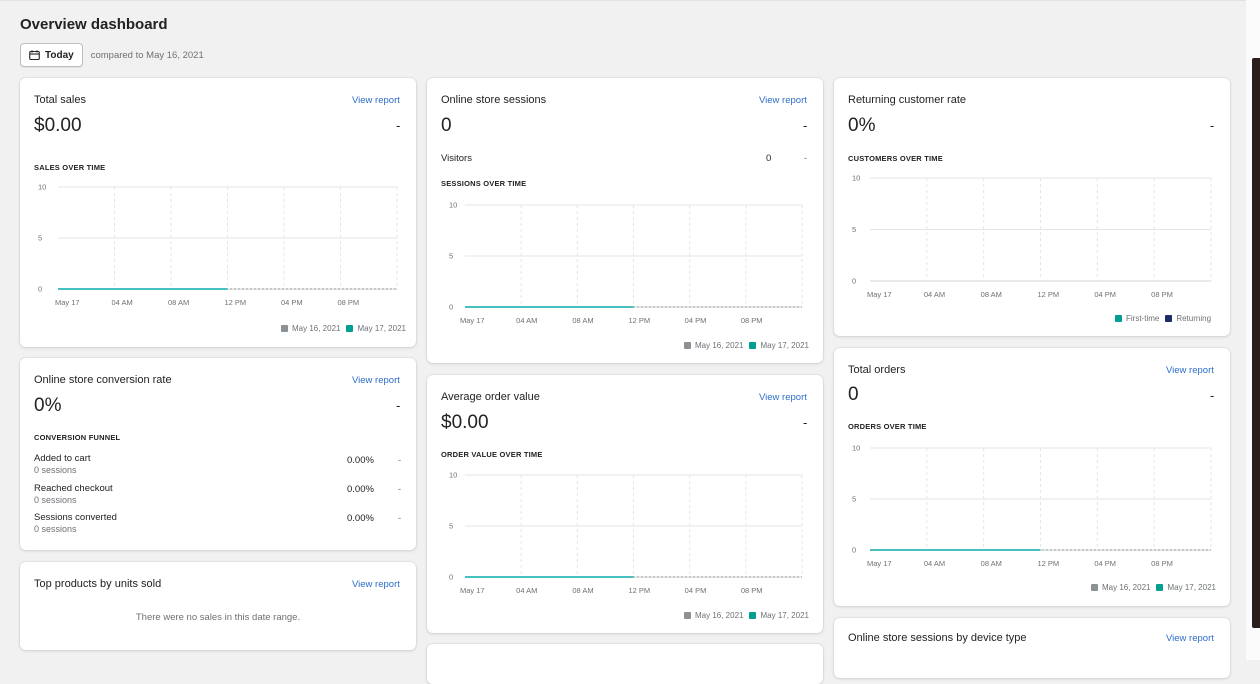  Describe the element at coordinates (398, 405) in the screenshot. I see `trend-indicator: -` at that location.